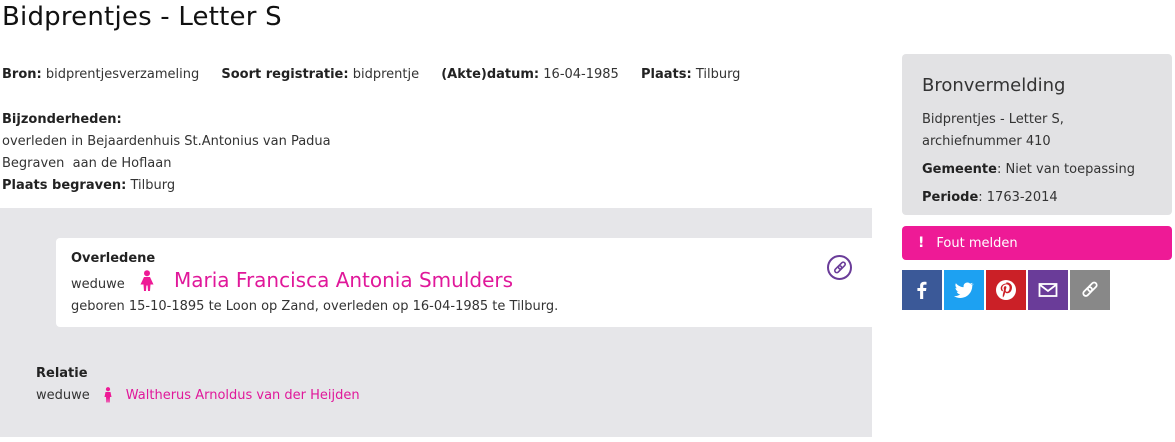 The height and width of the screenshot is (442, 1175). What do you see at coordinates (386, 74) in the screenshot?
I see `meta-soort-value: bidprentje` at bounding box center [386, 74].